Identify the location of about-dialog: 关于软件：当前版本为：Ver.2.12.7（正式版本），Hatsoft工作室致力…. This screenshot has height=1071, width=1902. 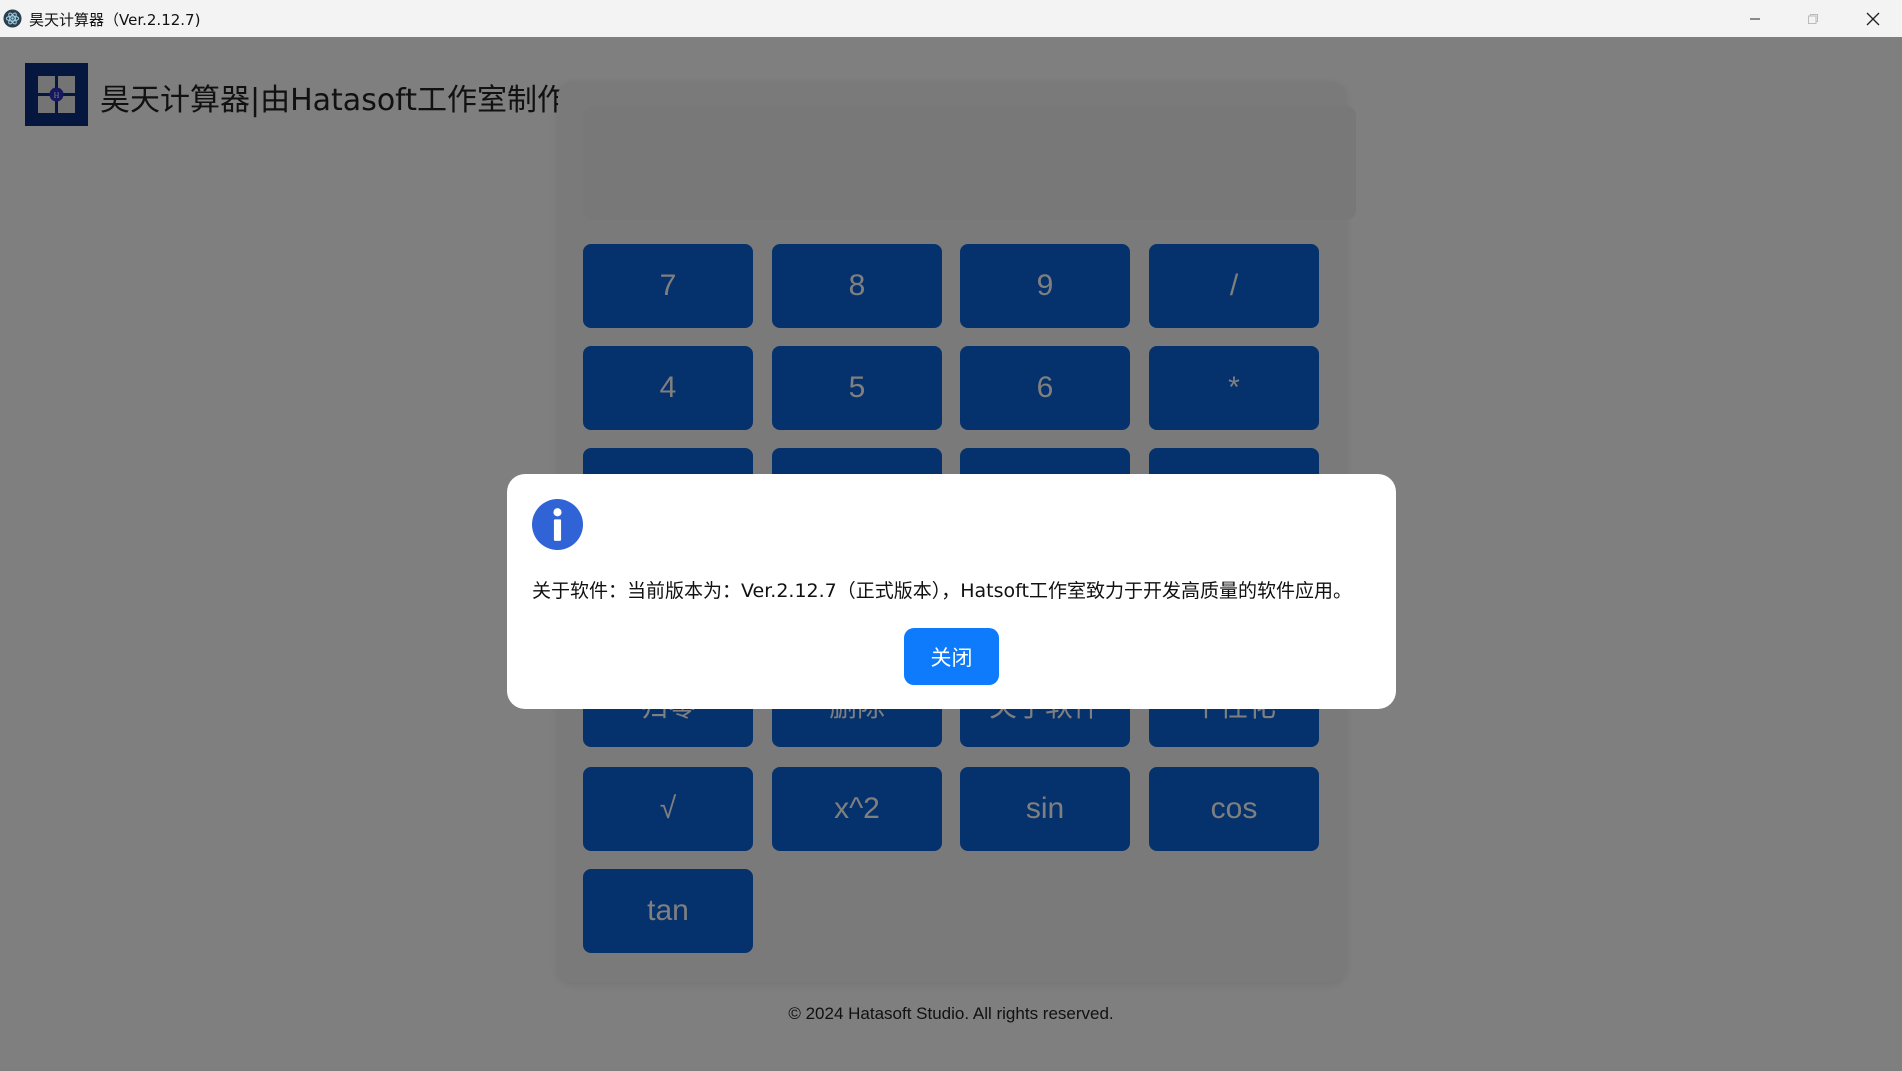
(951, 591).